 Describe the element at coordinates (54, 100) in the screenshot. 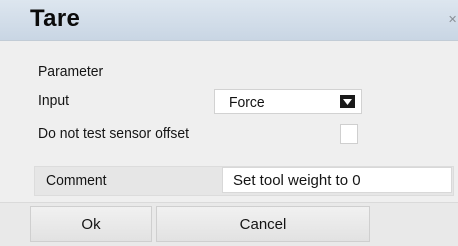

I see `input-label: Input` at that location.